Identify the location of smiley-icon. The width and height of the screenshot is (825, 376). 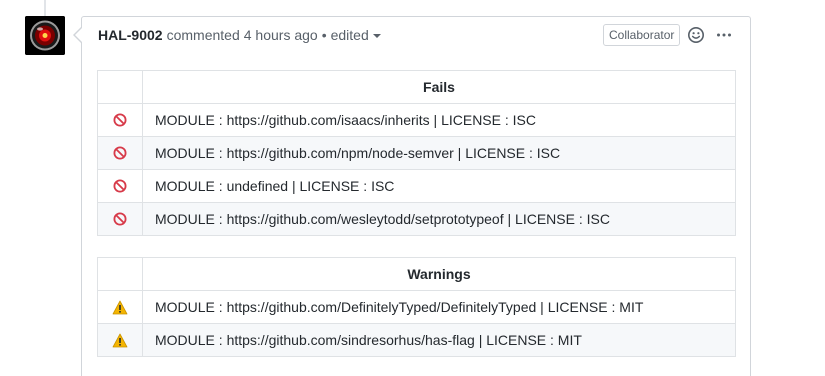
(696, 35).